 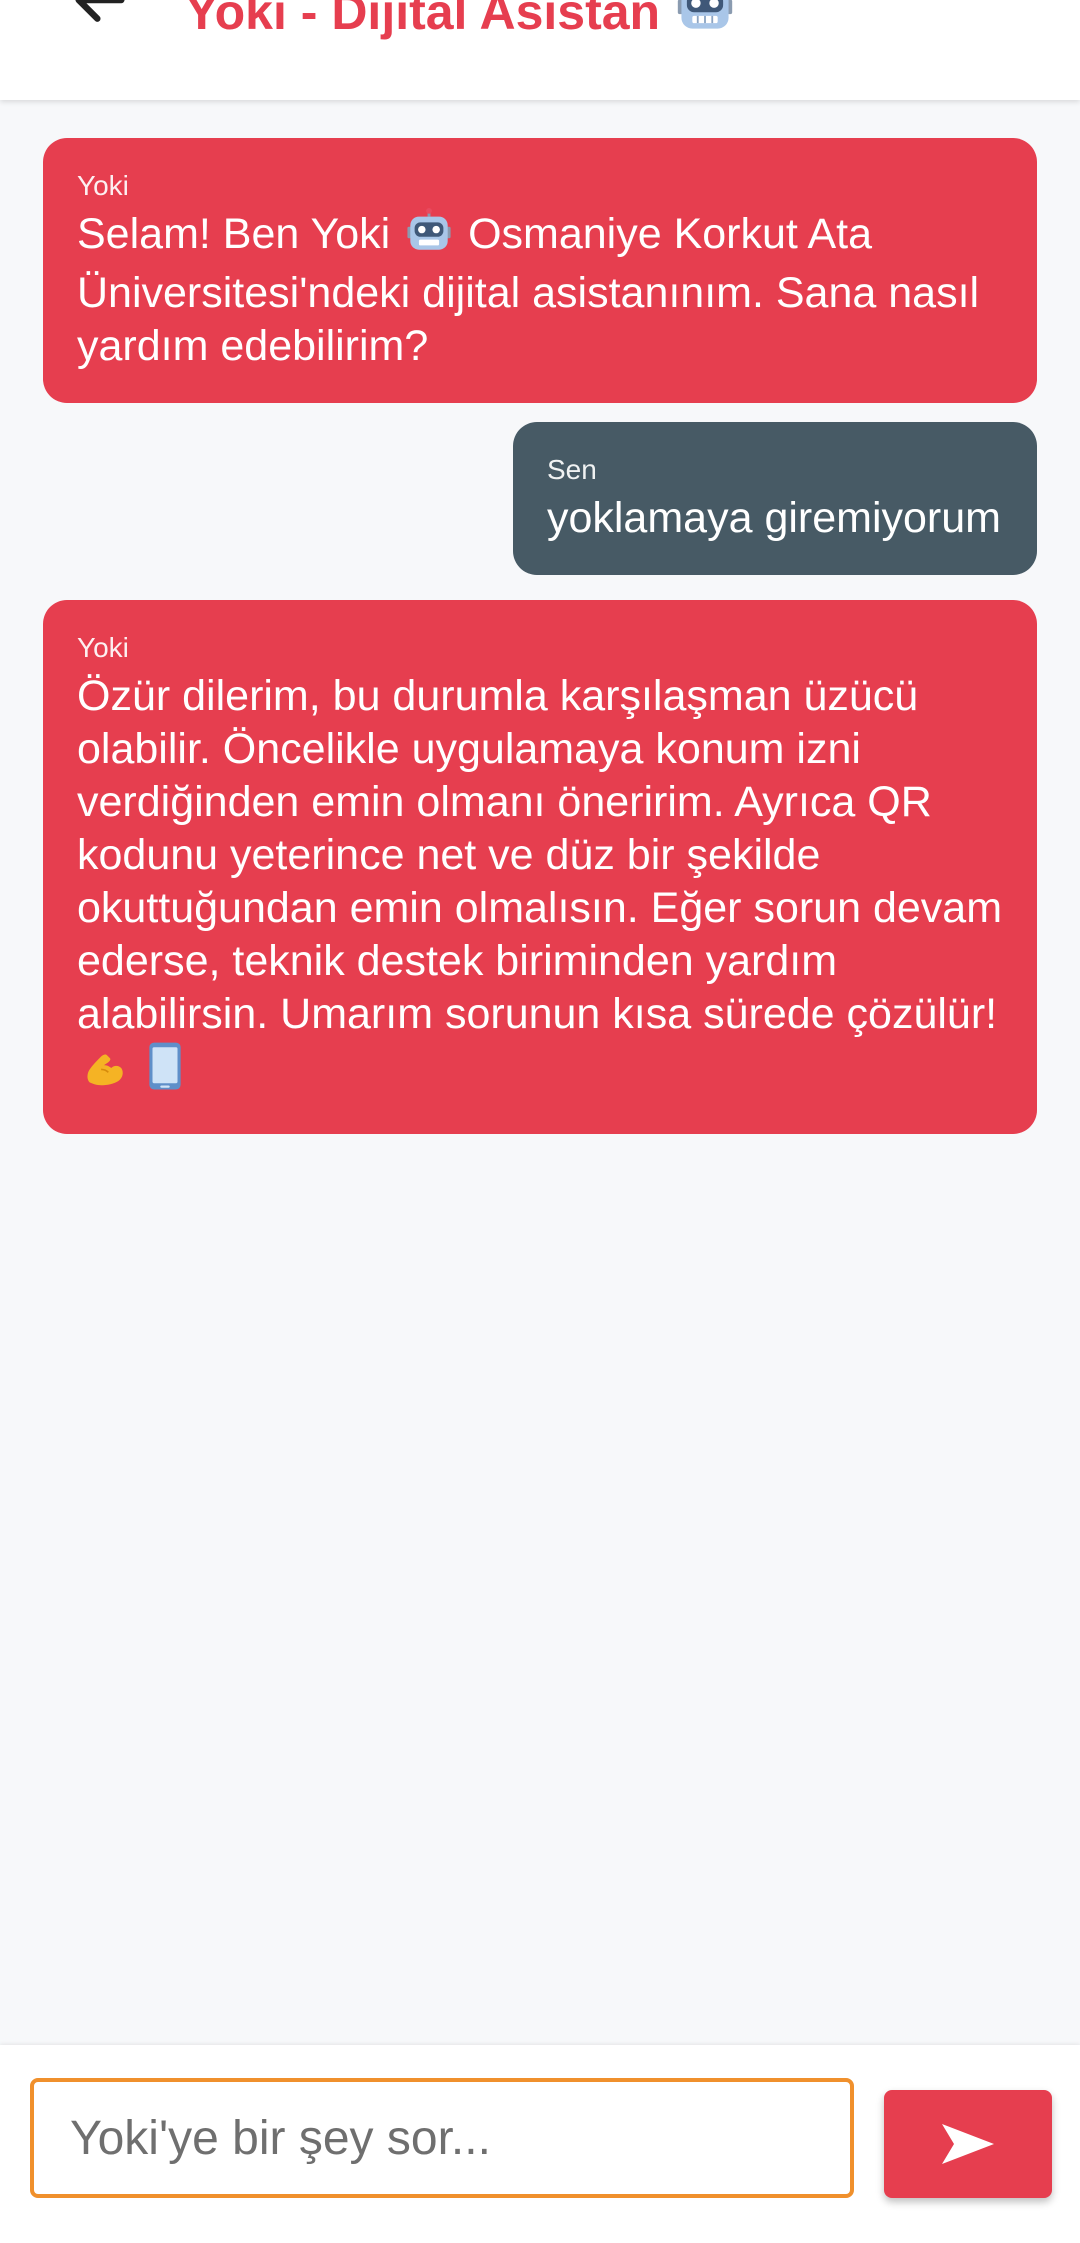 I want to click on send-arrow-icon, so click(x=968, y=2144).